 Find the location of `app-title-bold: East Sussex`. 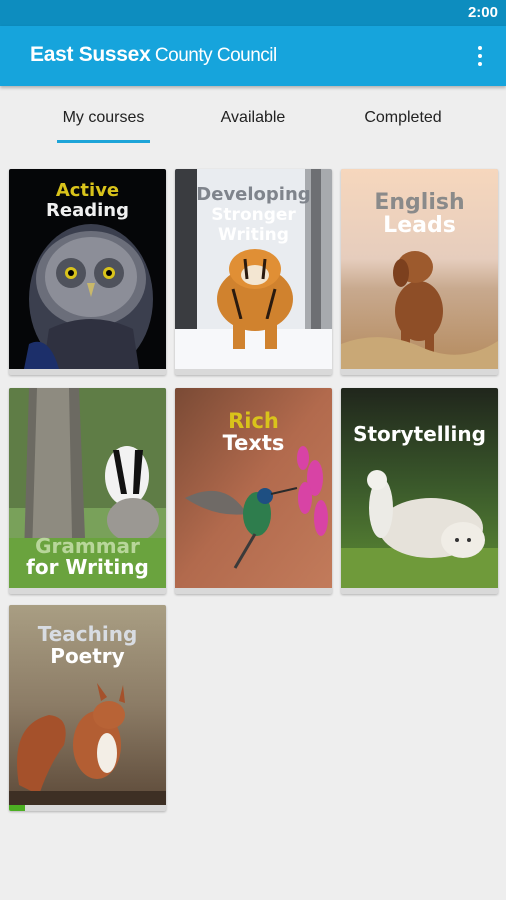

app-title-bold: East Sussex is located at coordinates (90, 54).